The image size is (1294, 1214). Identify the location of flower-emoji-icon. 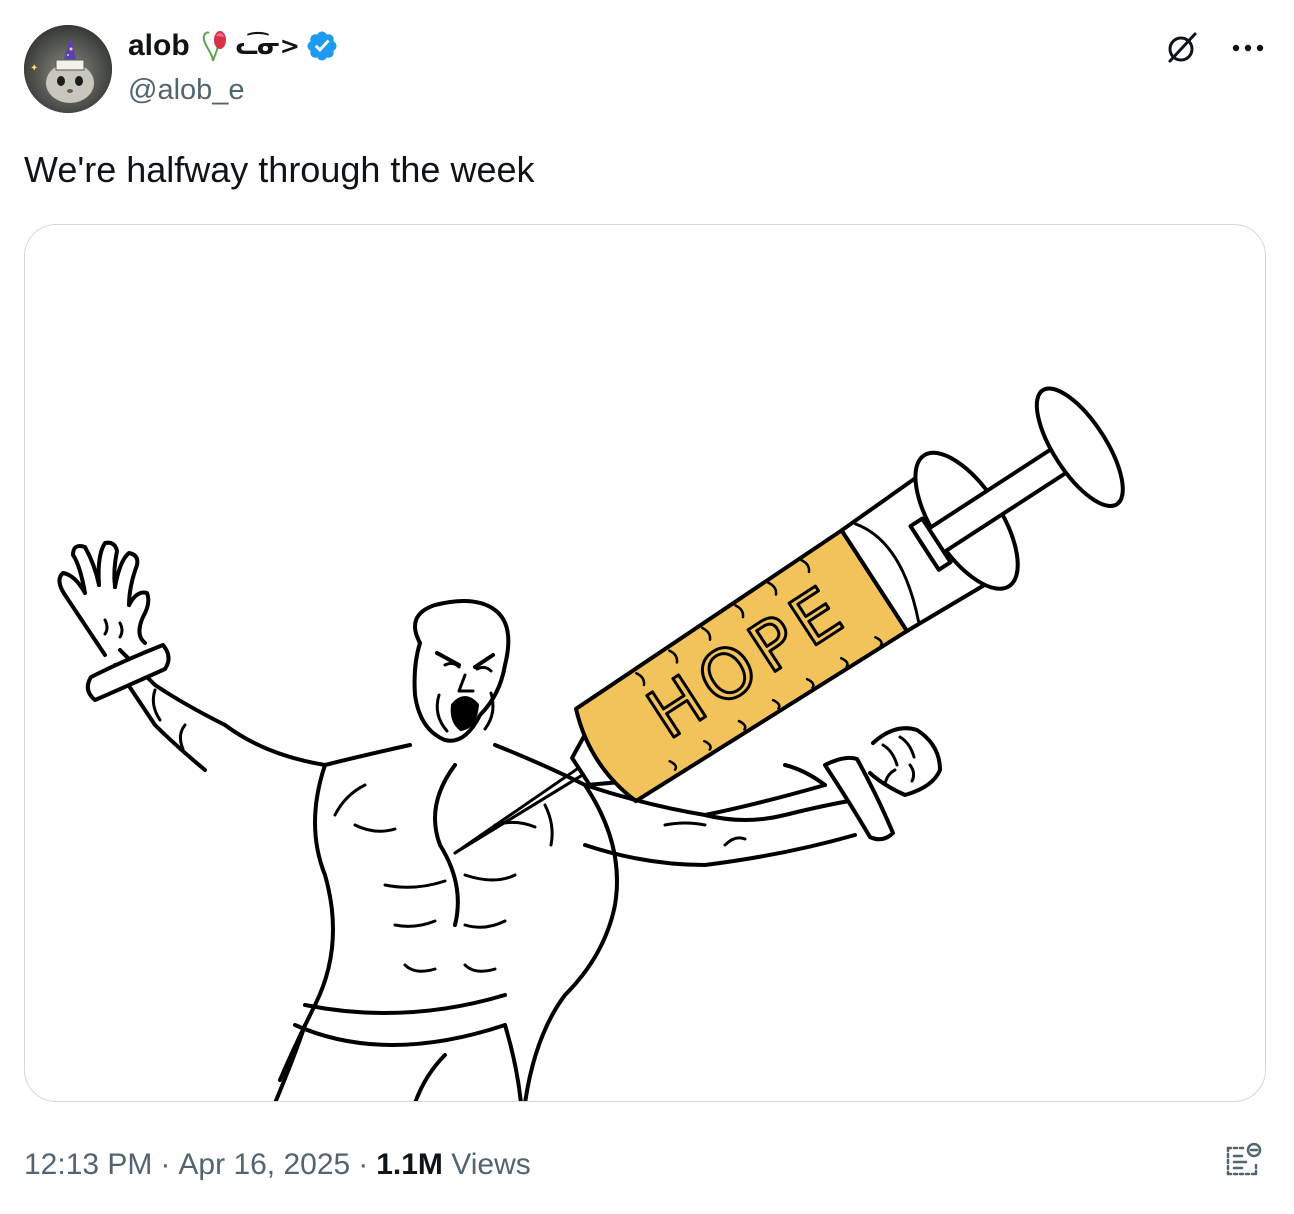
(214, 46).